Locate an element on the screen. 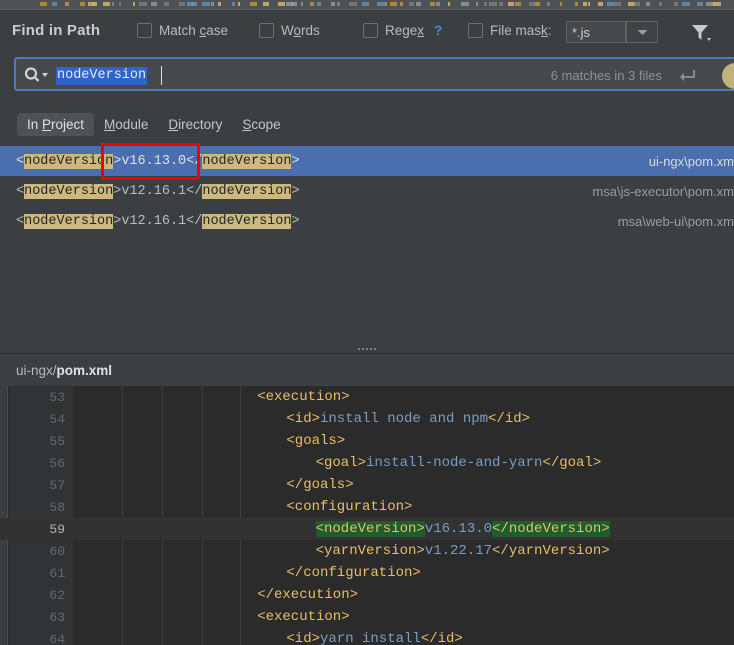  search-input: nodeVersion is located at coordinates (102, 76).